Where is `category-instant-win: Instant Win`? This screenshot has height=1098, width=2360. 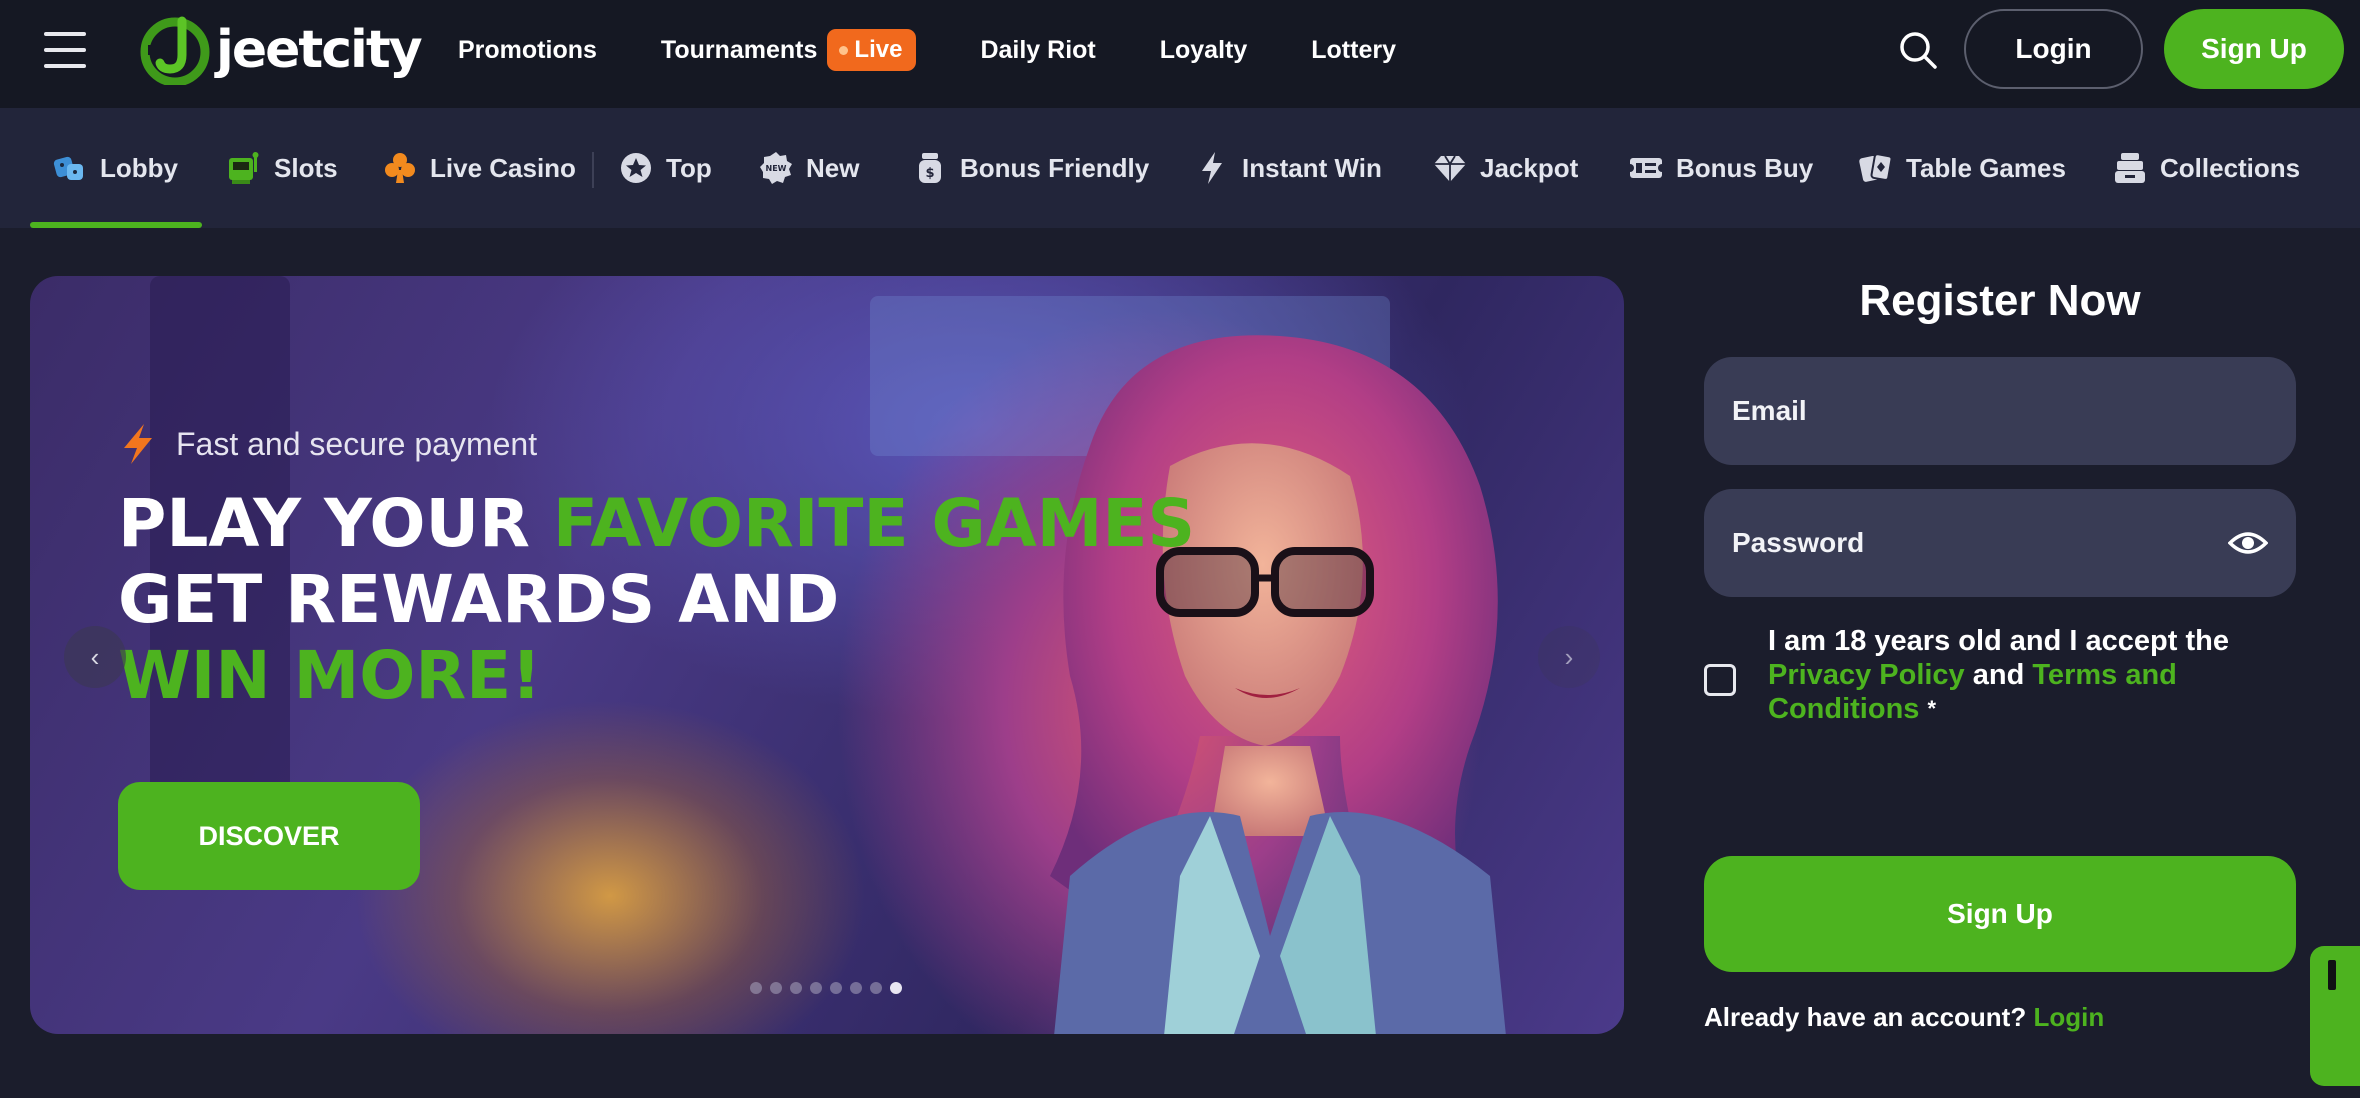
category-instant-win: Instant Win is located at coordinates (1288, 168).